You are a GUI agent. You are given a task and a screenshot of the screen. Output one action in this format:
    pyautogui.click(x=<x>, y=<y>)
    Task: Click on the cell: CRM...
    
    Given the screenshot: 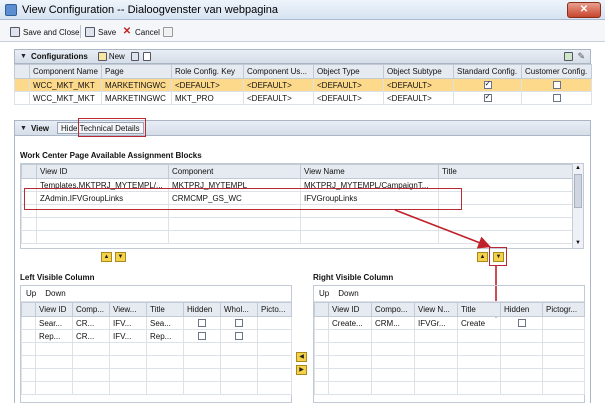 What is the action you would take?
    pyautogui.click(x=393, y=323)
    